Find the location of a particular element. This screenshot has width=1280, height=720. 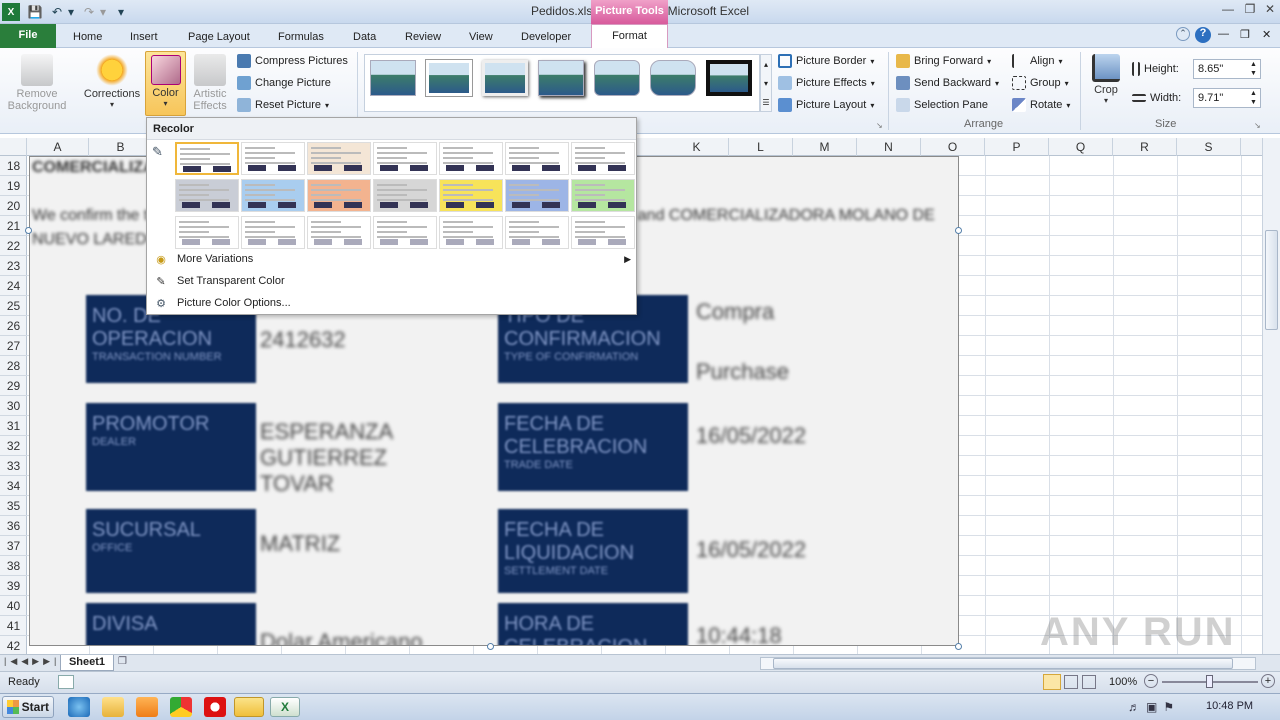

picture-layout-button: Picture Layout ▾ is located at coordinates (826, 105).